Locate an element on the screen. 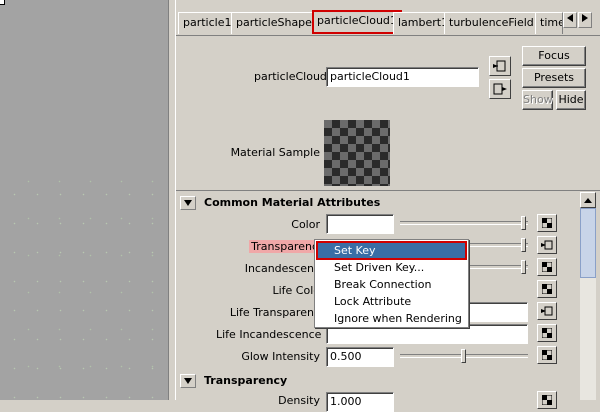  output-connection-icon is located at coordinates (500, 89).